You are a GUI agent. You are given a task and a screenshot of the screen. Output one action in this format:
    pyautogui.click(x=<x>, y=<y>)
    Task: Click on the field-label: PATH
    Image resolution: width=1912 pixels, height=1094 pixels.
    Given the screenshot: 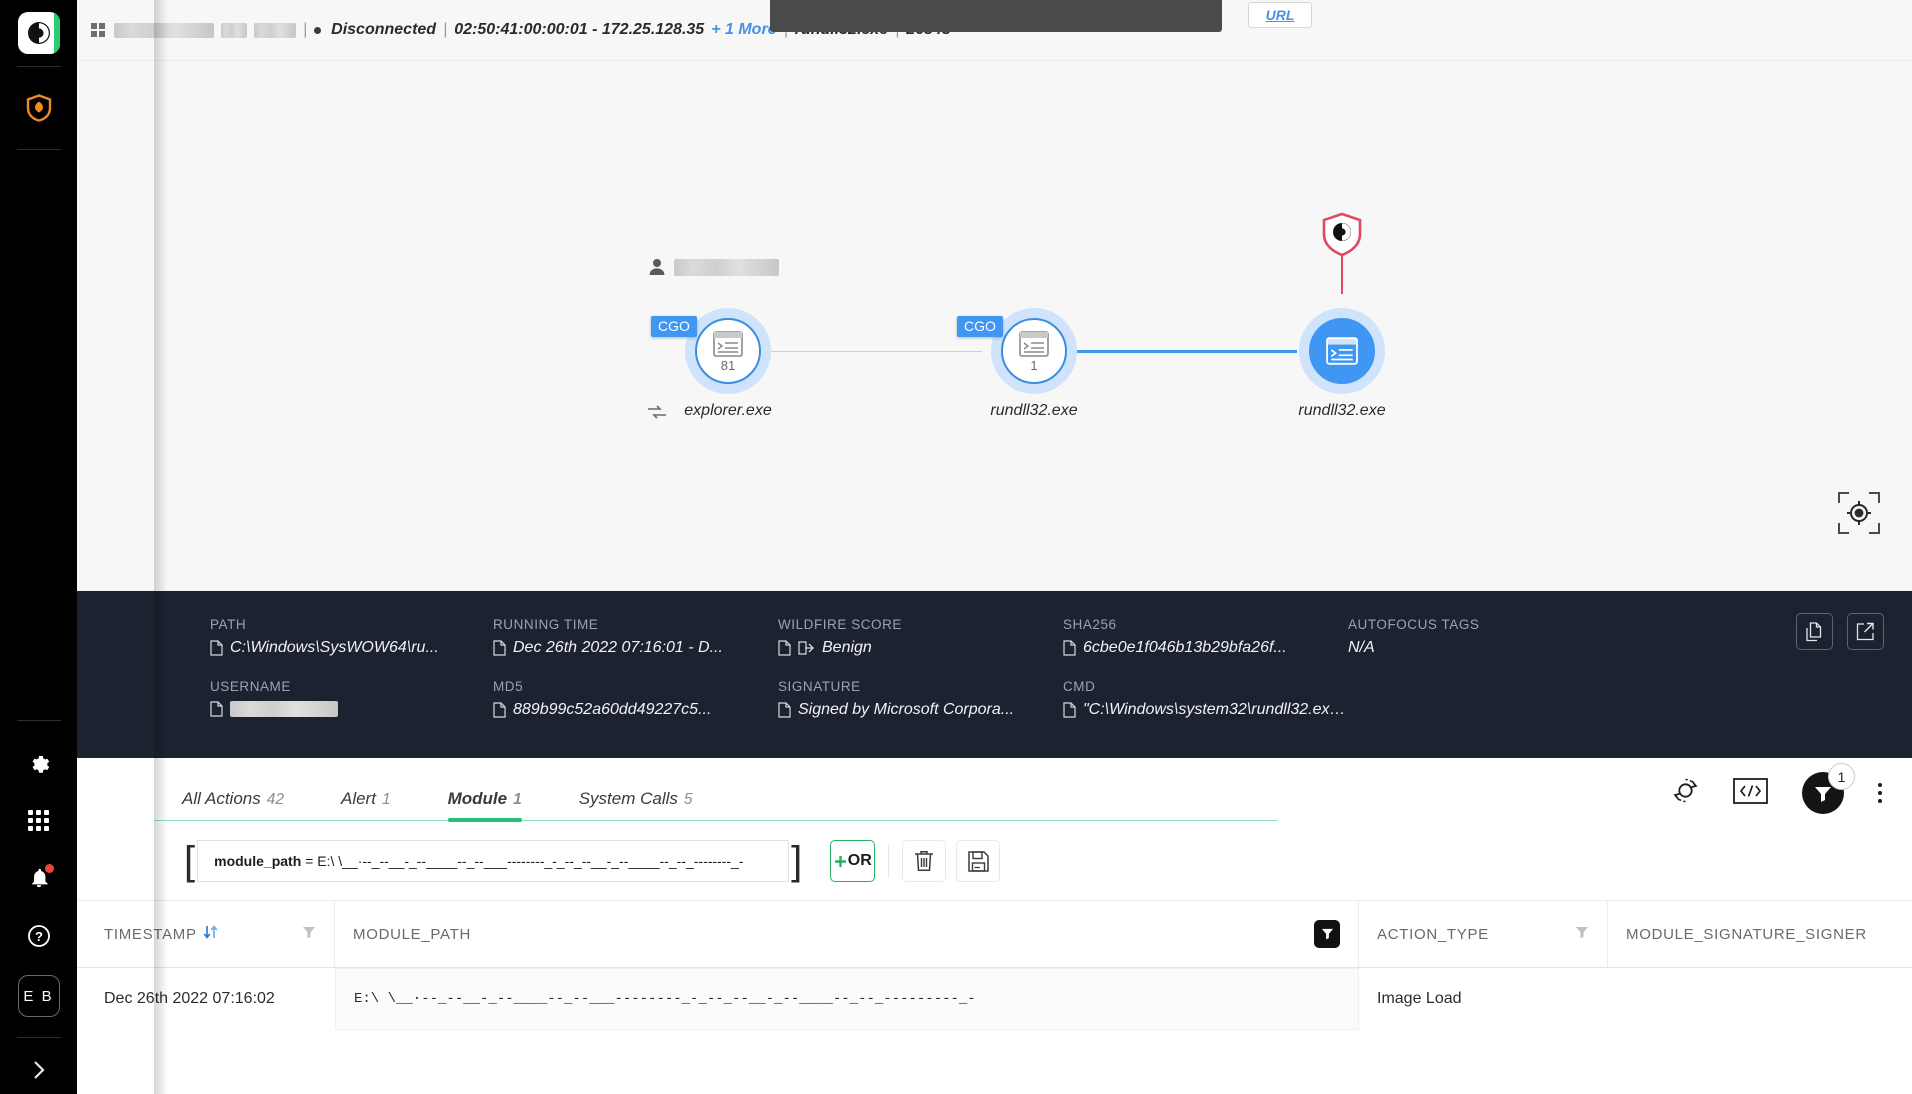 What is the action you would take?
    pyautogui.click(x=228, y=624)
    